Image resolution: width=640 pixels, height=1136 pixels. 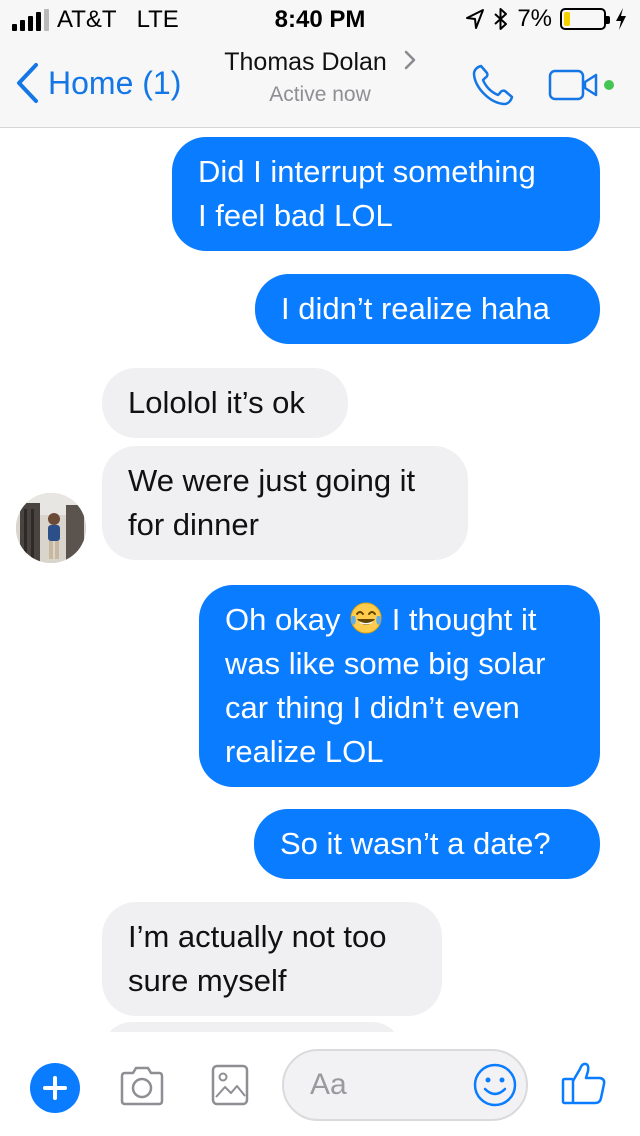 I want to click on contact-status: Active now, so click(x=320, y=94).